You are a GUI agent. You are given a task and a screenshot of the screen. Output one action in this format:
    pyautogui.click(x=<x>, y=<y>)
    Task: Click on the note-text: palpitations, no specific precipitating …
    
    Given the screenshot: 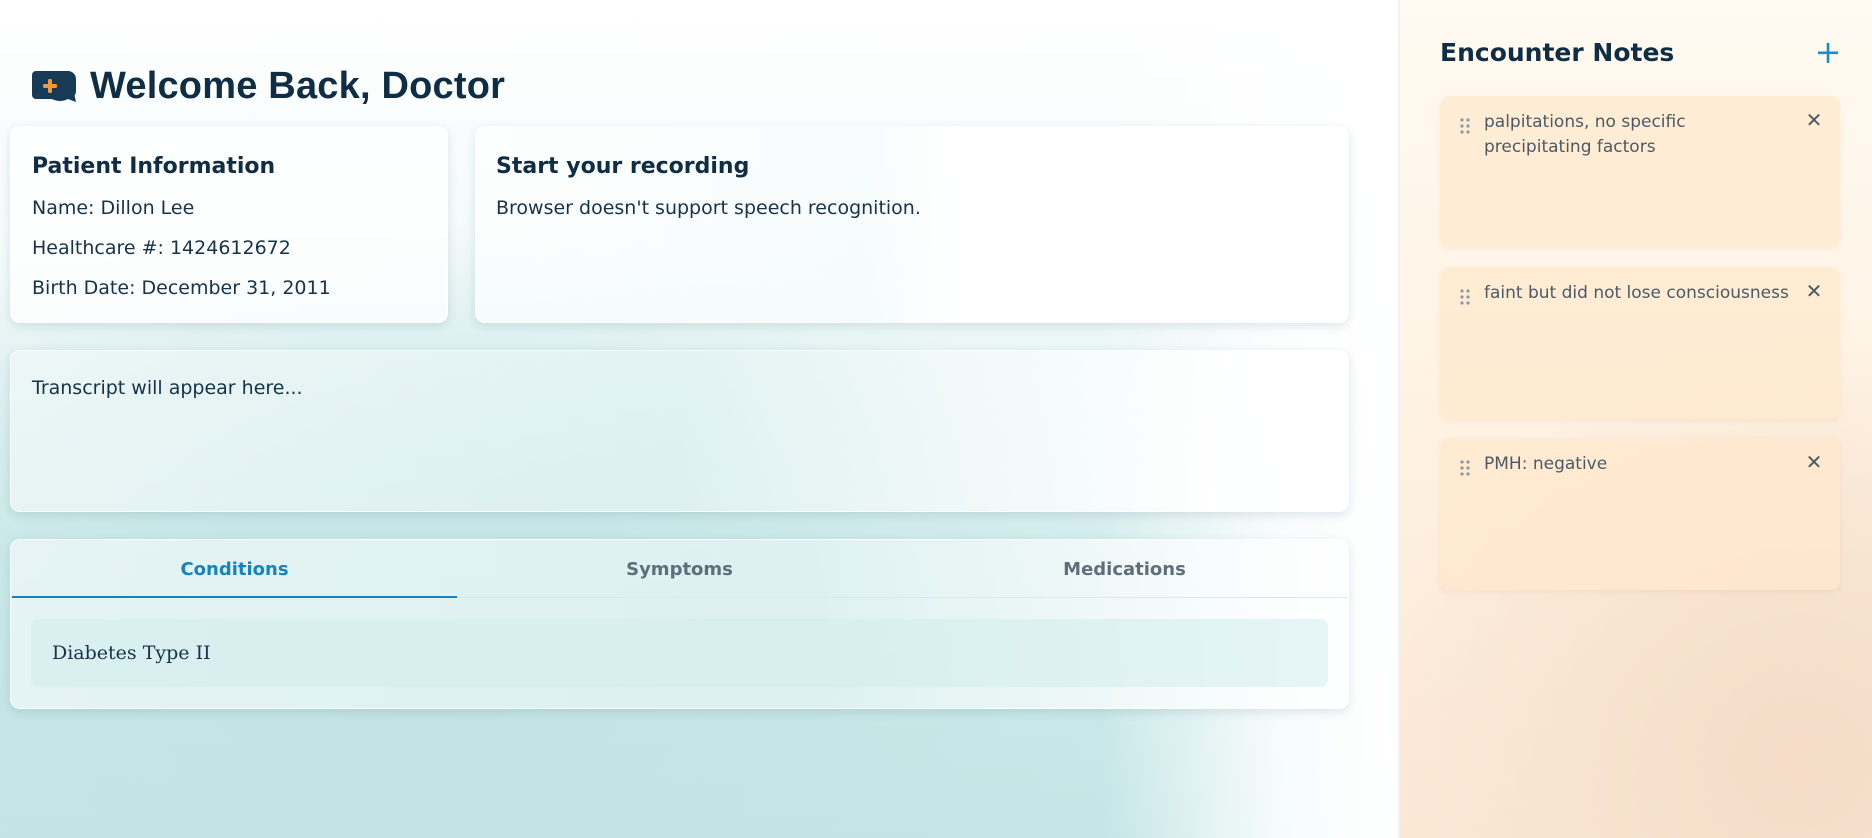 What is the action you would take?
    pyautogui.click(x=1639, y=135)
    